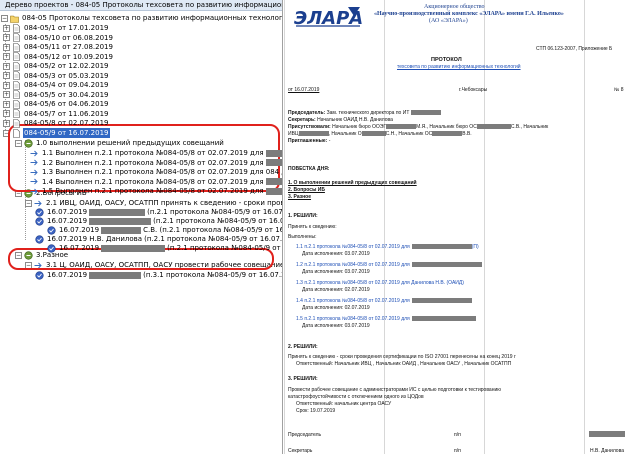 The height and width of the screenshot is (454, 630). Describe the element at coordinates (473, 90) in the screenshot. I see `doc-city: г.Чебоксары` at that location.